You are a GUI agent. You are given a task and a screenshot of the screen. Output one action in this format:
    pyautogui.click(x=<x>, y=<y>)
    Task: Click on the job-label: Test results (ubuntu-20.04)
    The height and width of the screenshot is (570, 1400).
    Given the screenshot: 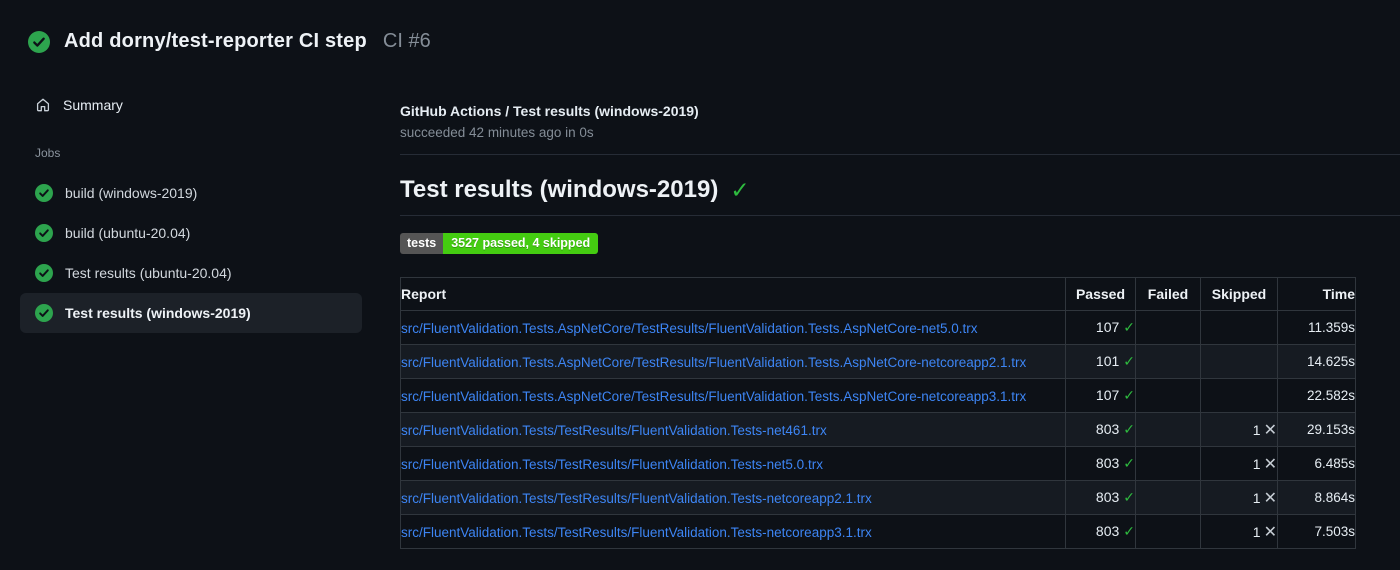 What is the action you would take?
    pyautogui.click(x=148, y=273)
    